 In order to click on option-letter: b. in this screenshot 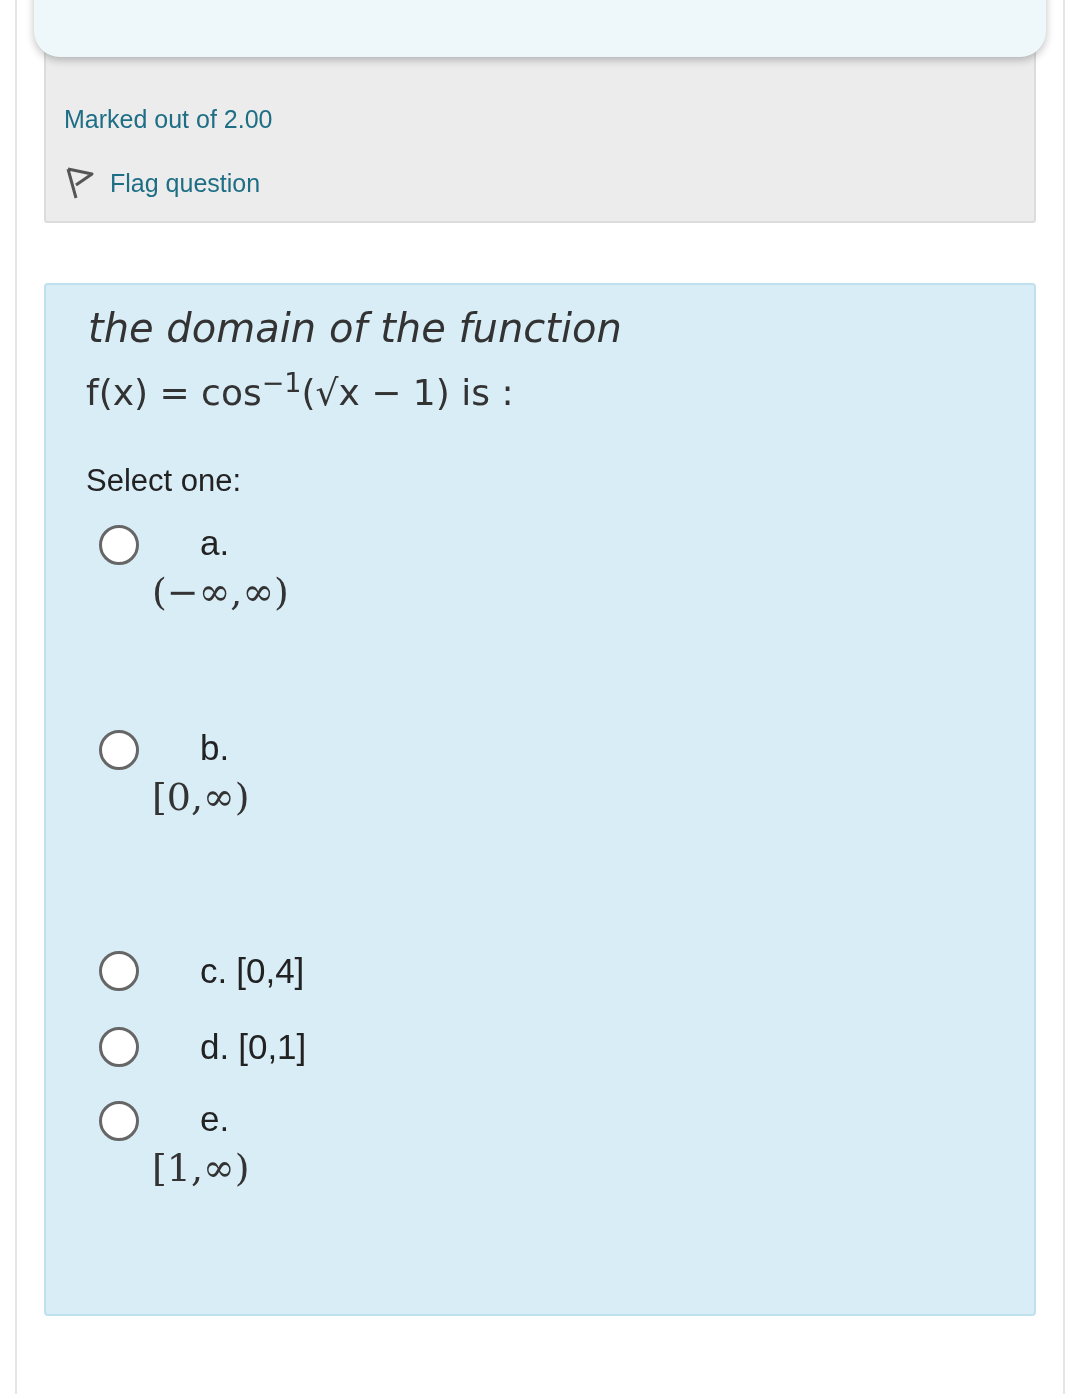, I will do `click(215, 748)`.